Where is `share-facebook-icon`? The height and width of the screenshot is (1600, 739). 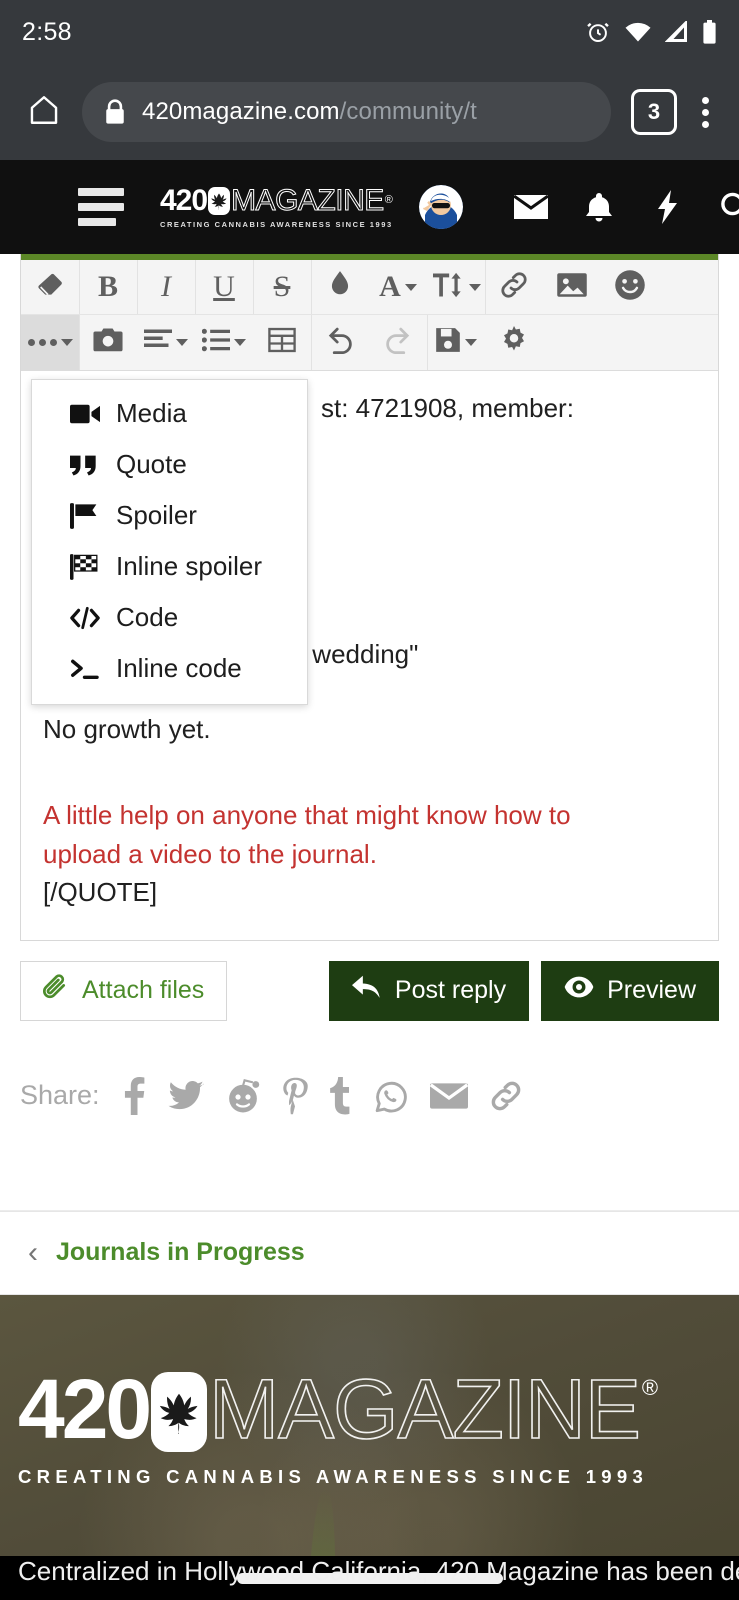 share-facebook-icon is located at coordinates (134, 1095).